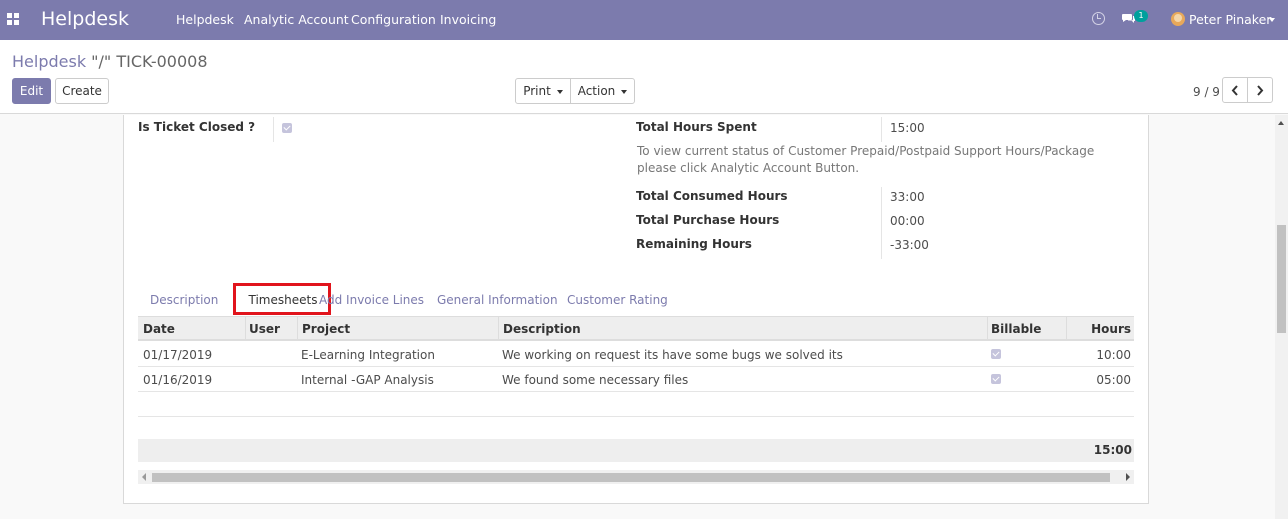 This screenshot has width=1288, height=519. What do you see at coordinates (595, 380) in the screenshot?
I see `cell-description: We found some necessary files` at bounding box center [595, 380].